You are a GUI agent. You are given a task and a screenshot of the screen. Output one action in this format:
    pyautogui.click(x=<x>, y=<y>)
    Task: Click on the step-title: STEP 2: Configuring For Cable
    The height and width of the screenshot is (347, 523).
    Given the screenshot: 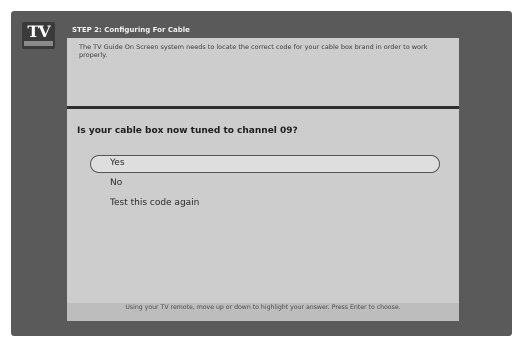 What is the action you would take?
    pyautogui.click(x=131, y=30)
    